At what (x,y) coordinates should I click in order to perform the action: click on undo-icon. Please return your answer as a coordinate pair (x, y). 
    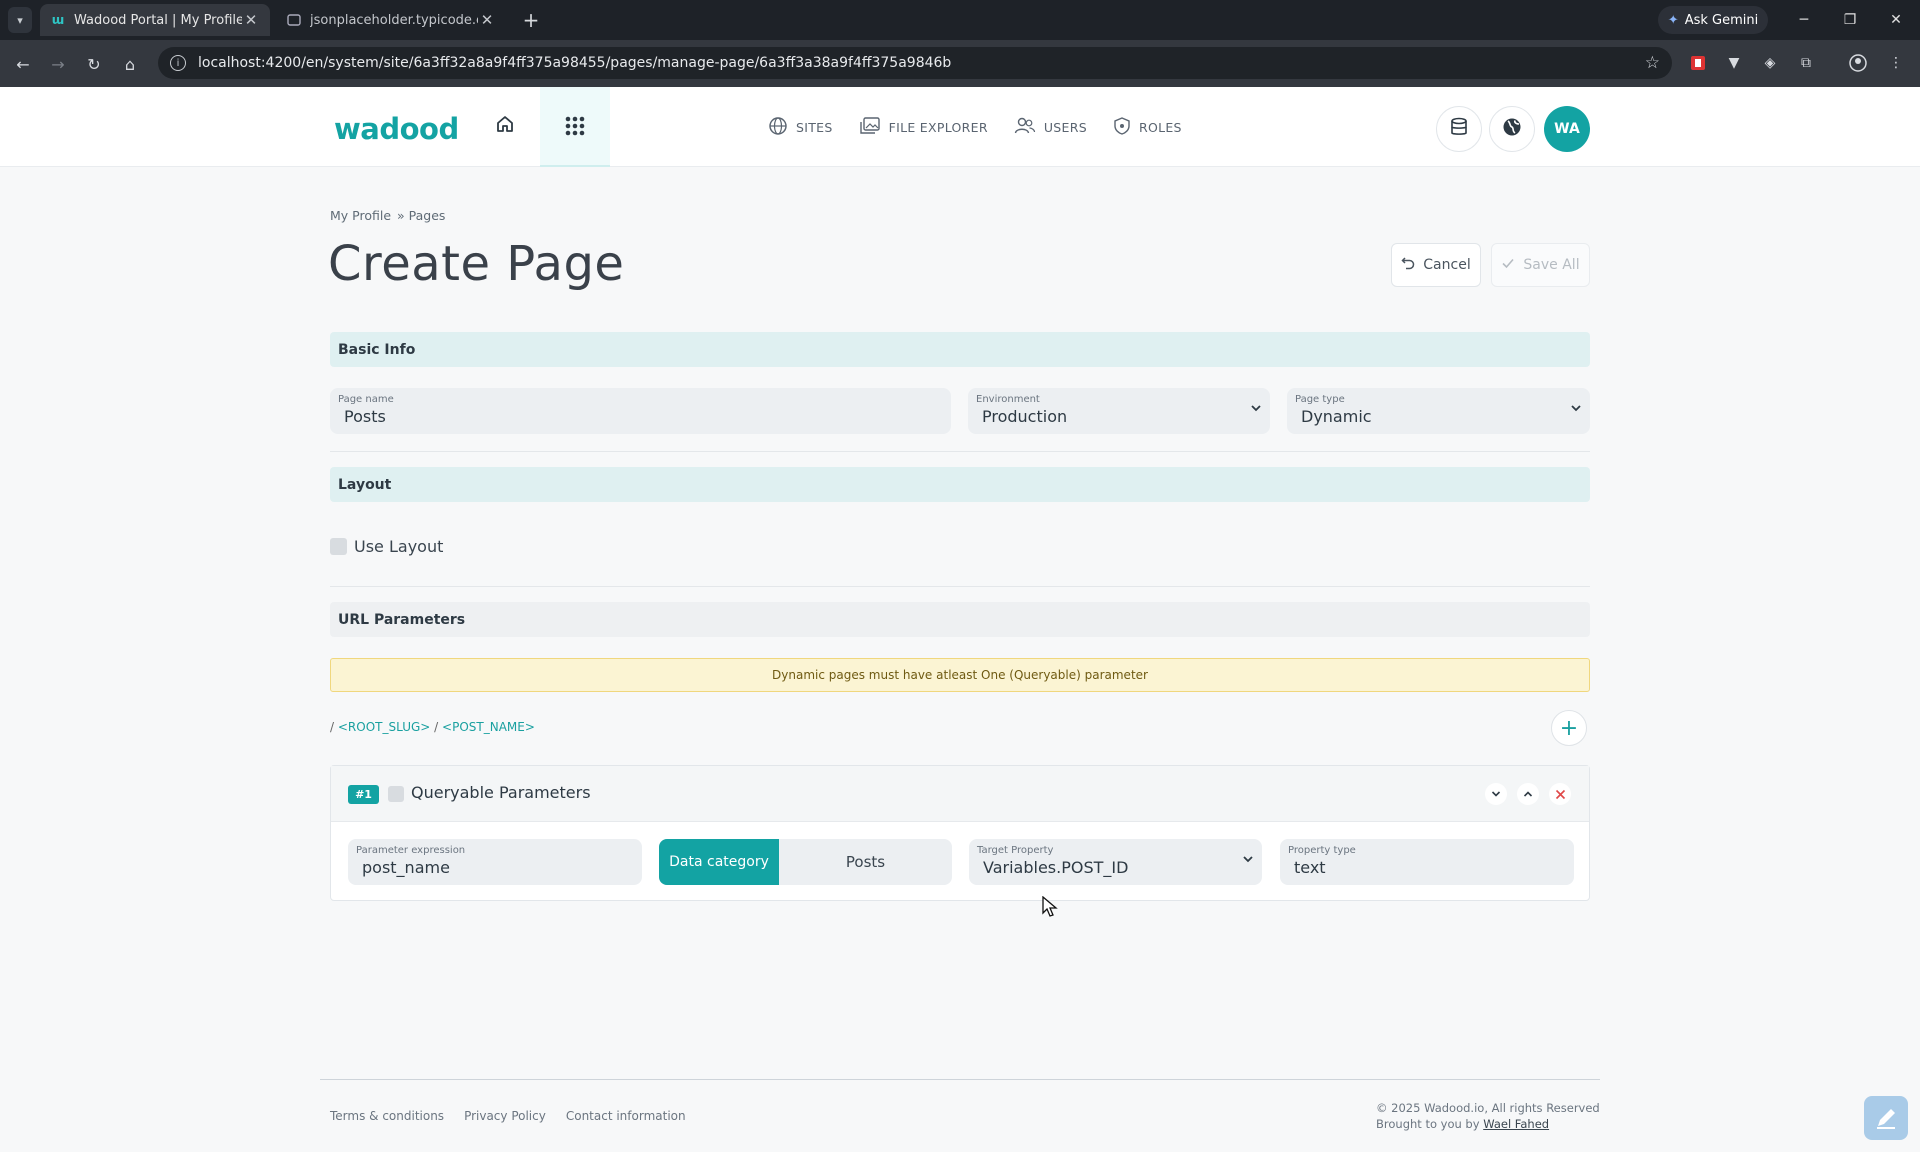
    Looking at the image, I should click on (1408, 265).